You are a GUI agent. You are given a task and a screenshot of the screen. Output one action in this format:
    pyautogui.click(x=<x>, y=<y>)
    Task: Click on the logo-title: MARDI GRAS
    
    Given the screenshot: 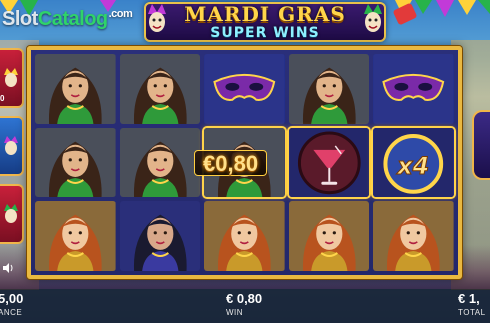 What is the action you would take?
    pyautogui.click(x=265, y=14)
    